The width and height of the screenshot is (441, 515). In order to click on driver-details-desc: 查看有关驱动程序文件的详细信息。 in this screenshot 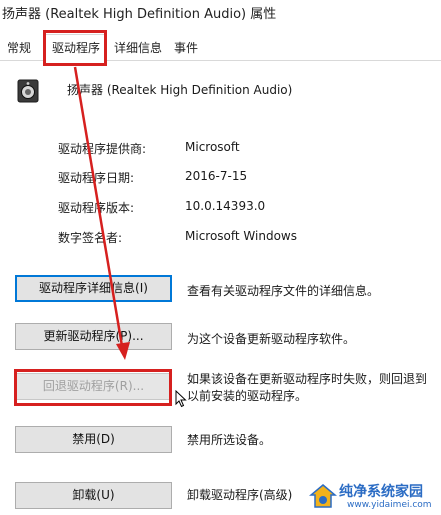, I will do `click(283, 291)`.